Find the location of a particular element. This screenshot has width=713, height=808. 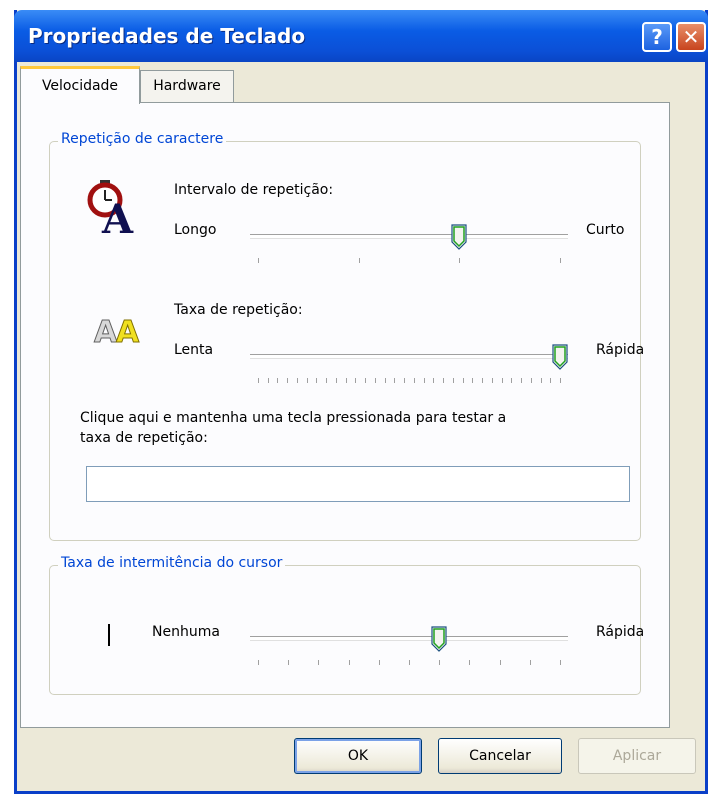

close-button: ✕ is located at coordinates (691, 37).